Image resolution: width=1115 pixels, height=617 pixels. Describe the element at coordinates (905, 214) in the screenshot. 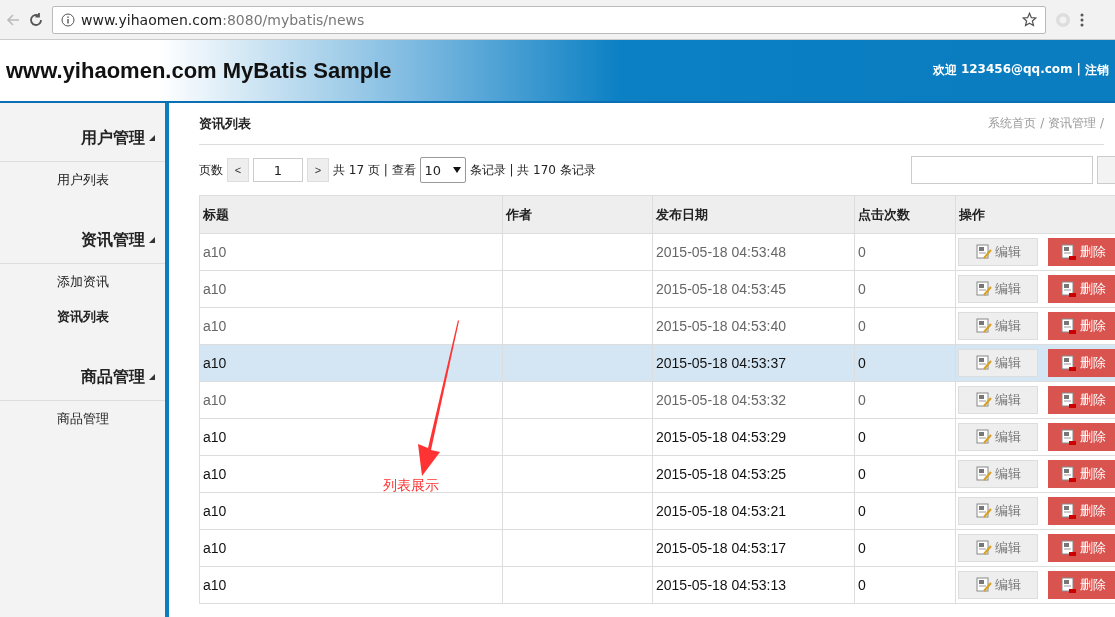

I see `column-header: 点击次数` at that location.